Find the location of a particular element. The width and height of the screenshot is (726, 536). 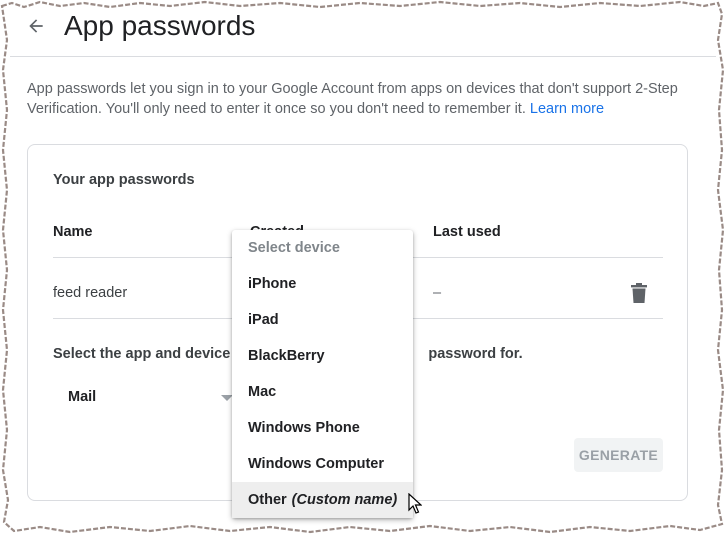

row-name: feed reader is located at coordinates (90, 293).